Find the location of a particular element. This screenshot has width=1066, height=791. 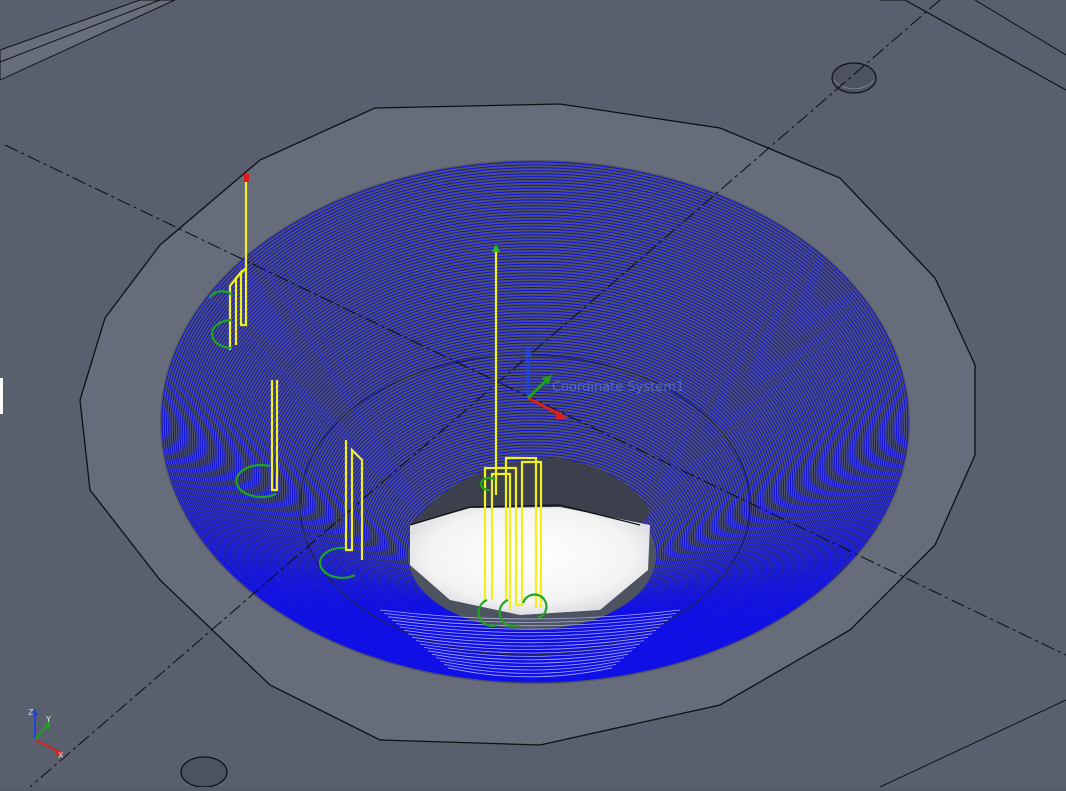

viewport-edge-marker is located at coordinates (1, 396).